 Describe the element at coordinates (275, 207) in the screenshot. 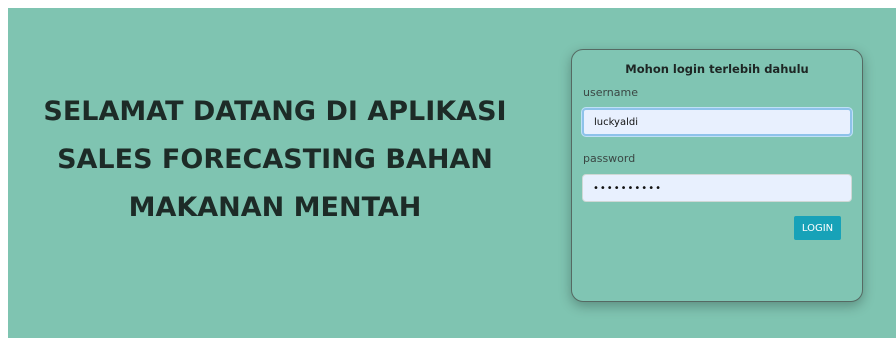

I see `welcome-line-3: MAKANAN MENTAH` at that location.